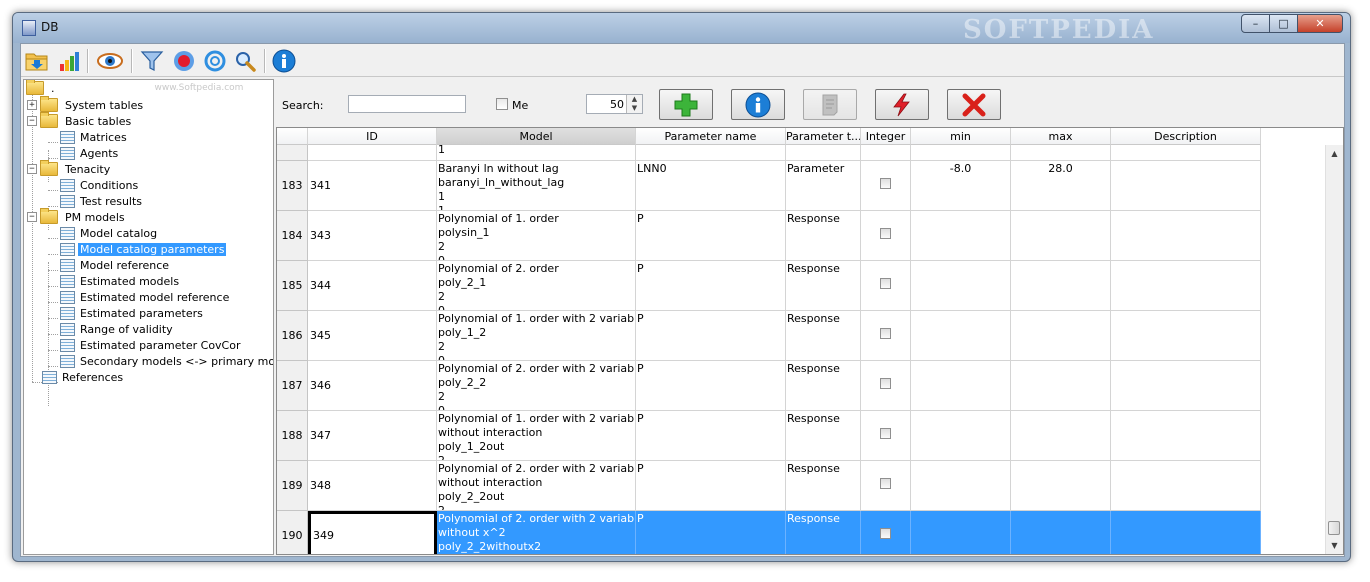  What do you see at coordinates (32, 105) in the screenshot?
I see `expand-icon: +` at bounding box center [32, 105].